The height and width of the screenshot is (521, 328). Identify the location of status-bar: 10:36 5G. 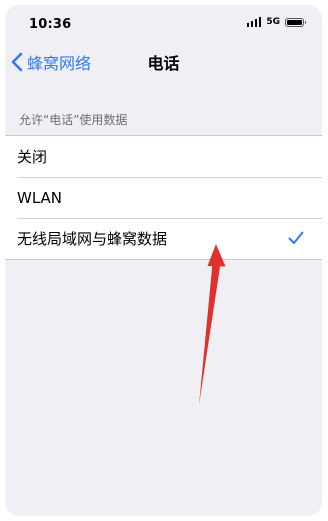
(163, 24).